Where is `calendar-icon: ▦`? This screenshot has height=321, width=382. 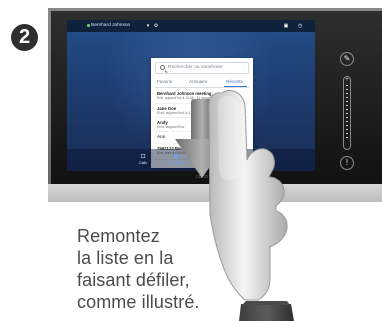 calendar-icon: ▦ is located at coordinates (207, 156).